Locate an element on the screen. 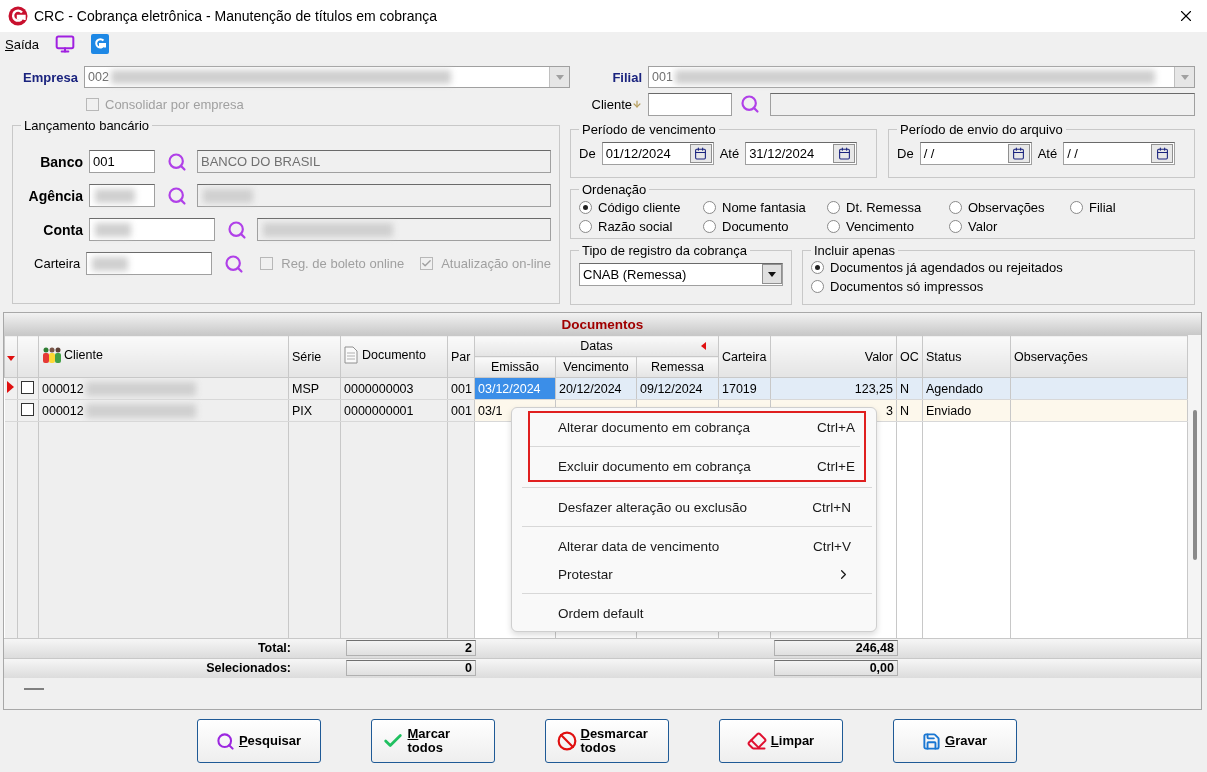  menu-item: Excluir documento em cobrança Ctrl+E is located at coordinates (697, 466).